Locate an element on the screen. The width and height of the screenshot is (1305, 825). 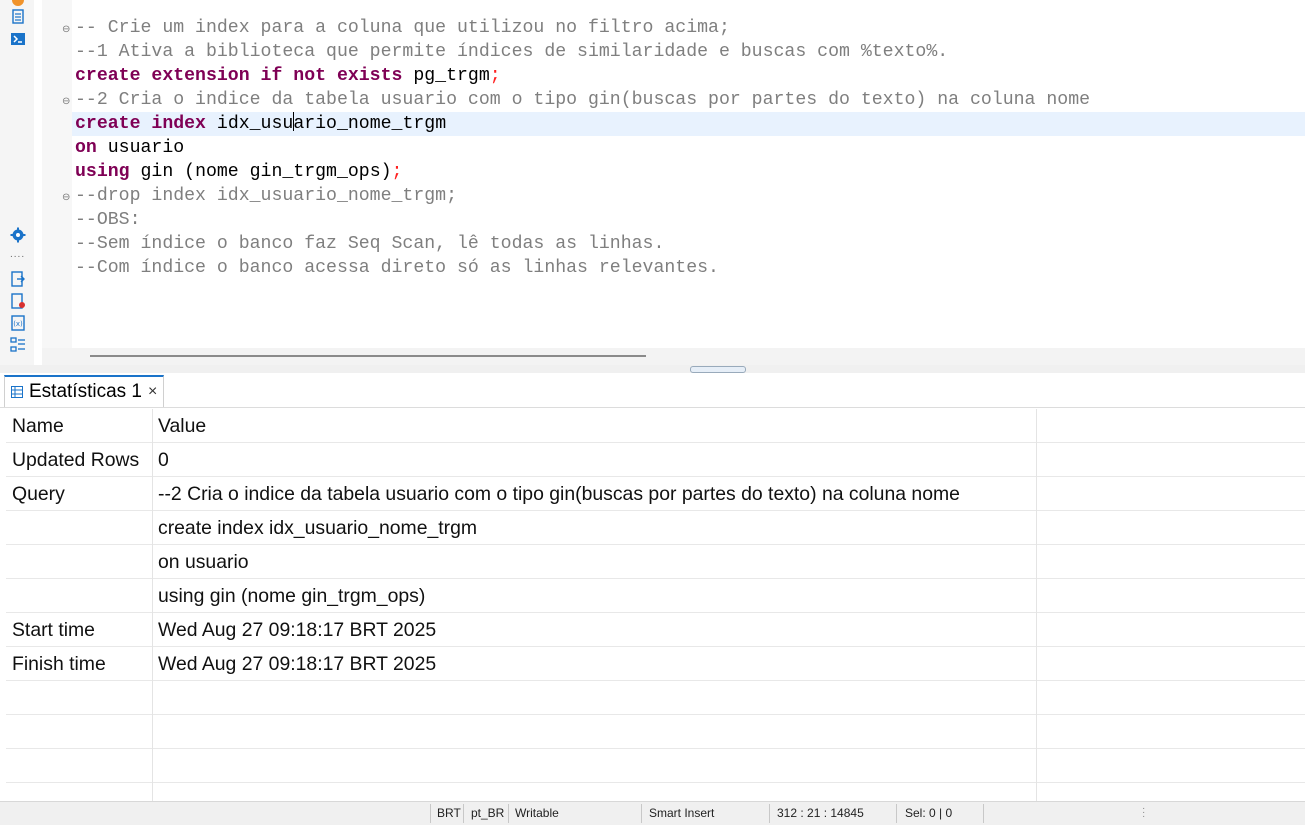
sql-keyword: create extension if not exists is located at coordinates (239, 76).